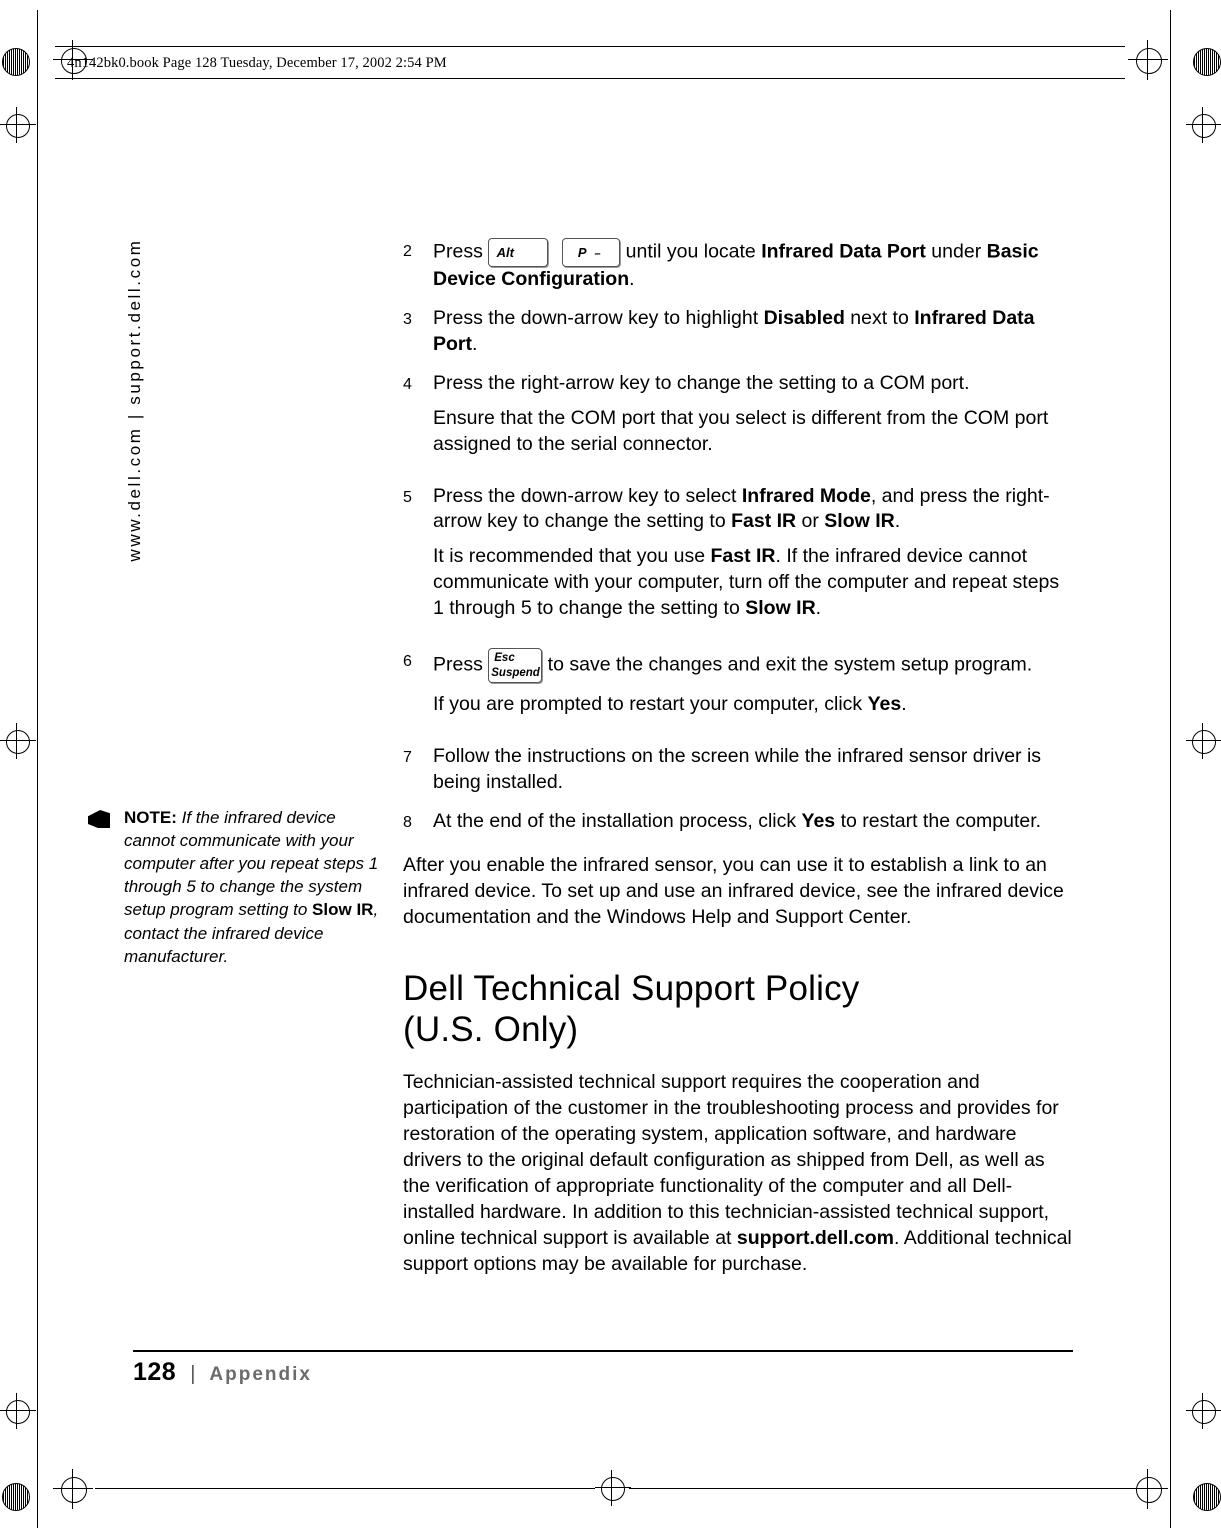 The image size is (1221, 1538). What do you see at coordinates (134, 400) in the screenshot?
I see `sidebar-vertical-url: www.dell.com | support.dell.com` at bounding box center [134, 400].